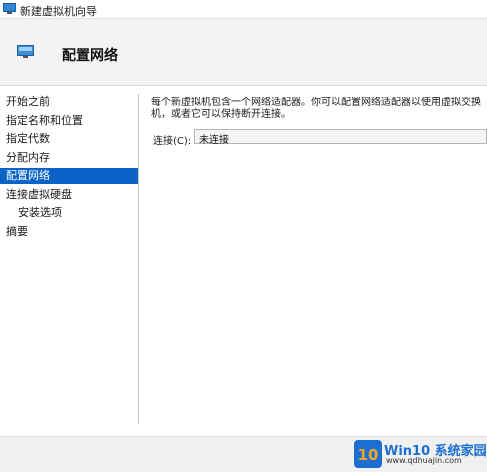 The image size is (487, 472). What do you see at coordinates (243, 9) in the screenshot?
I see `title-bar: 新建虚拟机向导` at bounding box center [243, 9].